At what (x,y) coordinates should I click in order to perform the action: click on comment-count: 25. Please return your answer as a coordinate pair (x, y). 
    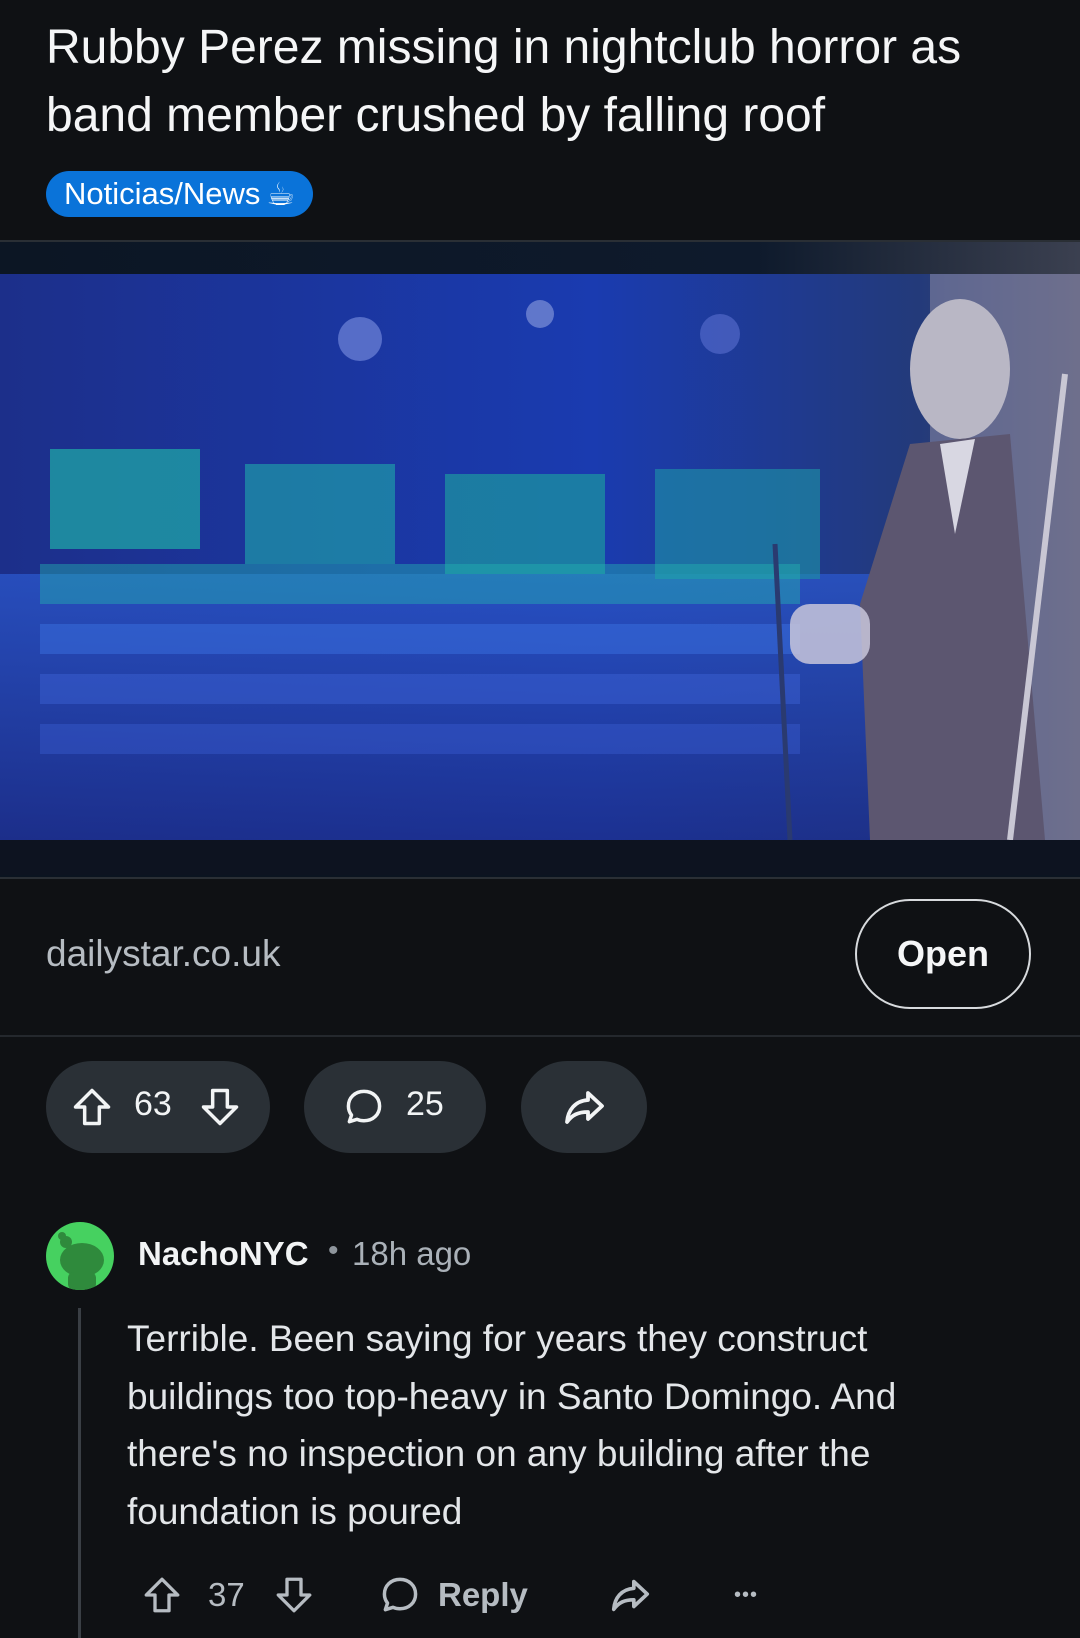
    Looking at the image, I should click on (425, 1104).